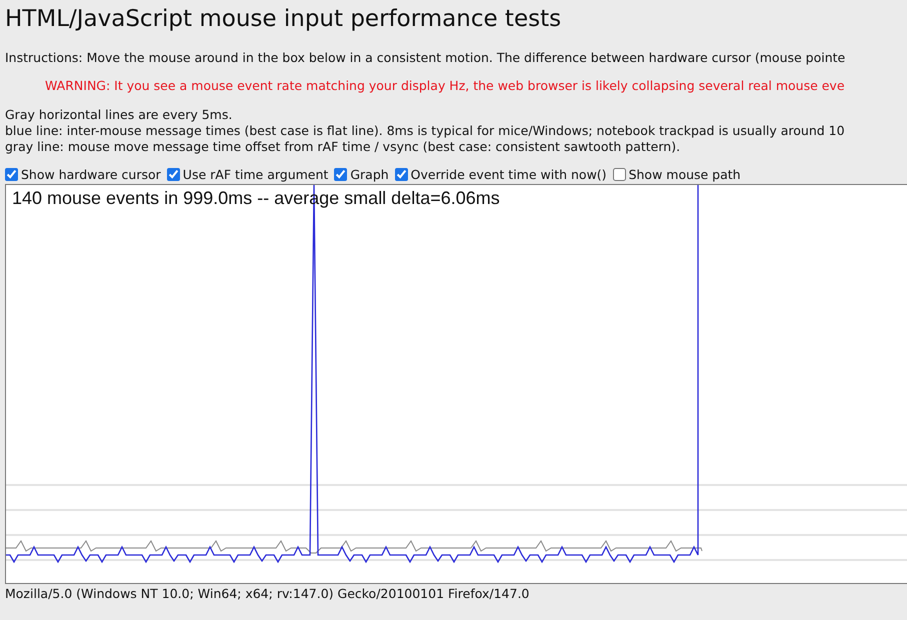  What do you see at coordinates (425, 58) in the screenshot?
I see `instructions-text: Instructions: Move the mouse around in the box below in a consistent motion. The difference between hardware cursor (mouse pointe` at bounding box center [425, 58].